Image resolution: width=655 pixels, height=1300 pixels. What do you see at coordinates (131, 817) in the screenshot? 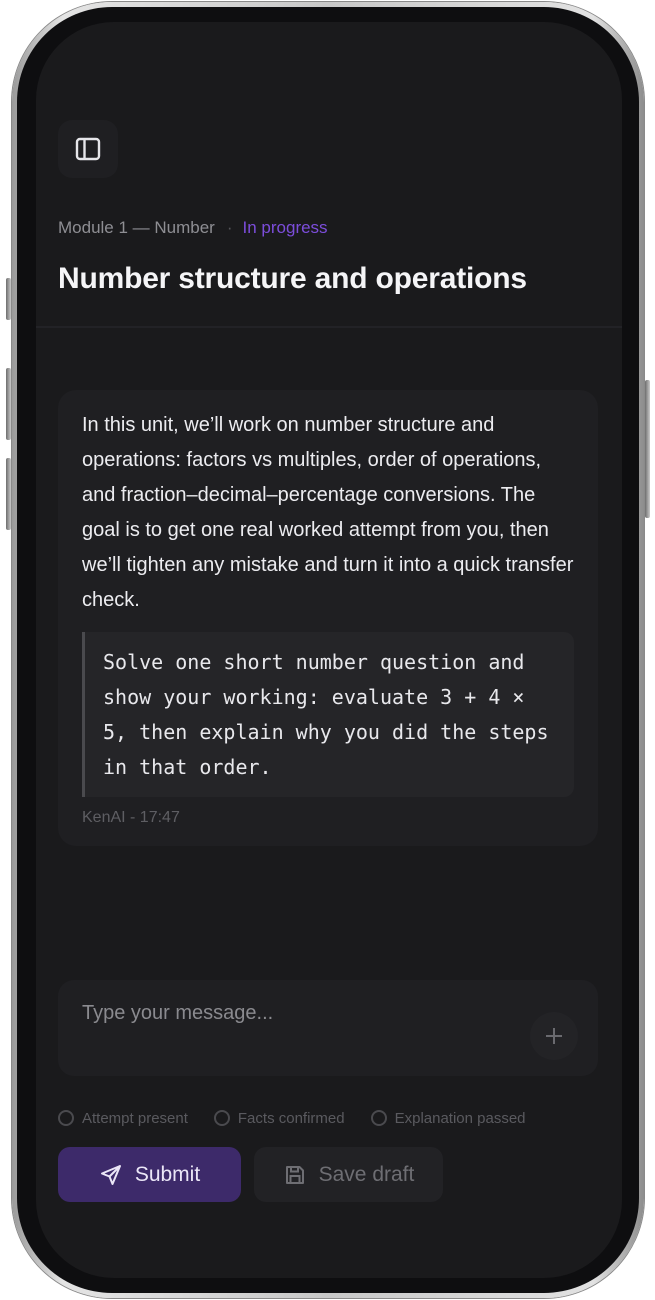
I see `message-meta: KenAI - 17:47` at bounding box center [131, 817].